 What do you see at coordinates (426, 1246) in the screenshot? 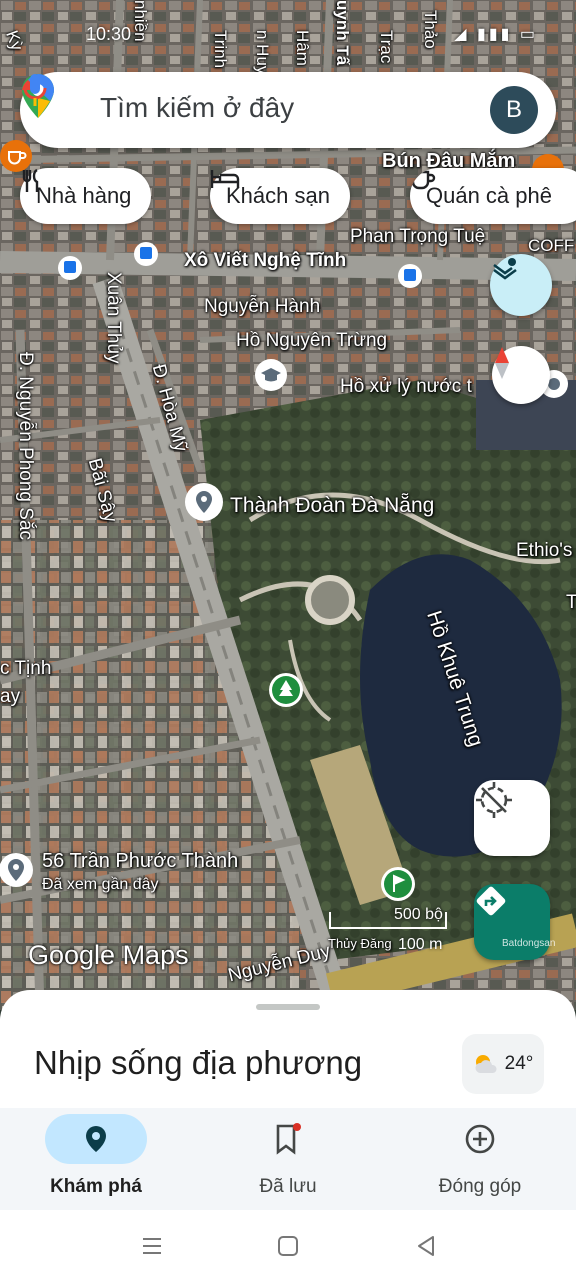
I see `back-icon` at bounding box center [426, 1246].